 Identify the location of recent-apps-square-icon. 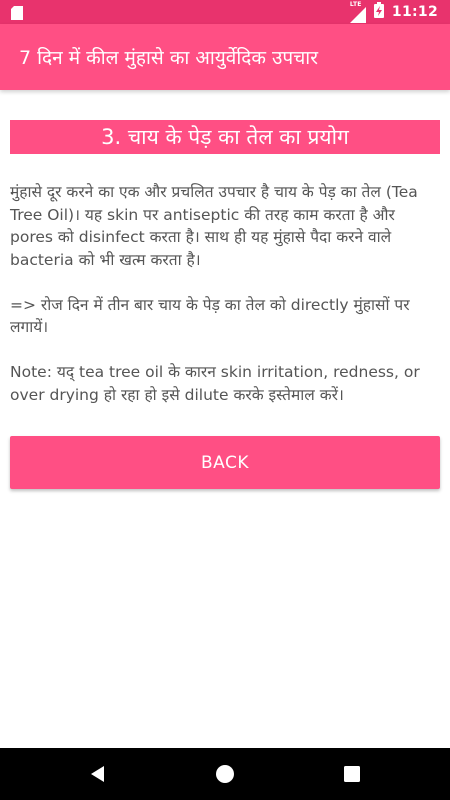
(352, 774).